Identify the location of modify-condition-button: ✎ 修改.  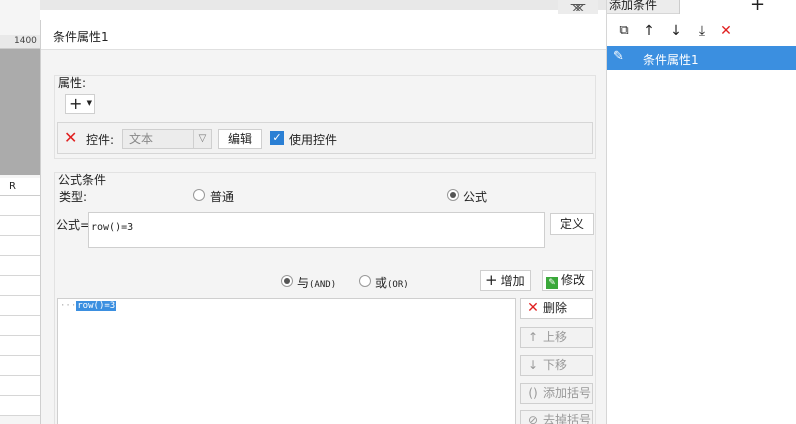
(567, 280).